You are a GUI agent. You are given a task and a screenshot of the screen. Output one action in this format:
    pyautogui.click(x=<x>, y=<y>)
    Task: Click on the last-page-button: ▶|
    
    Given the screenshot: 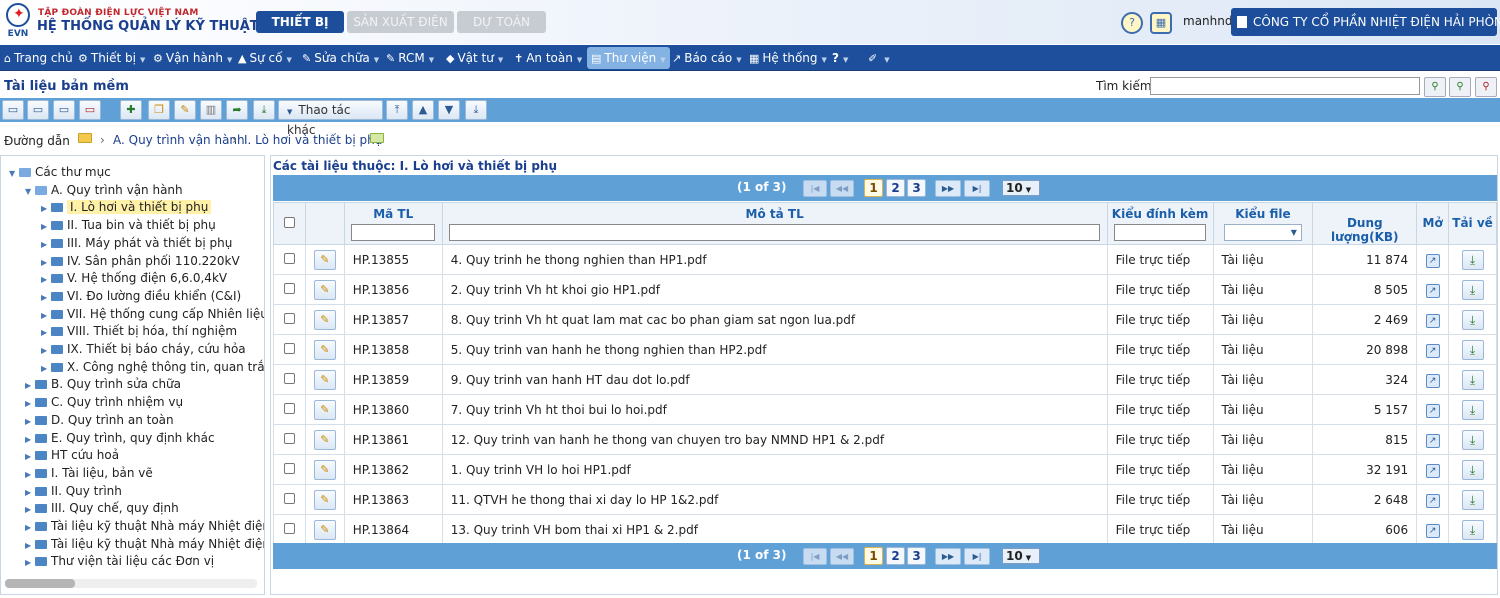 What is the action you would take?
    pyautogui.click(x=977, y=188)
    